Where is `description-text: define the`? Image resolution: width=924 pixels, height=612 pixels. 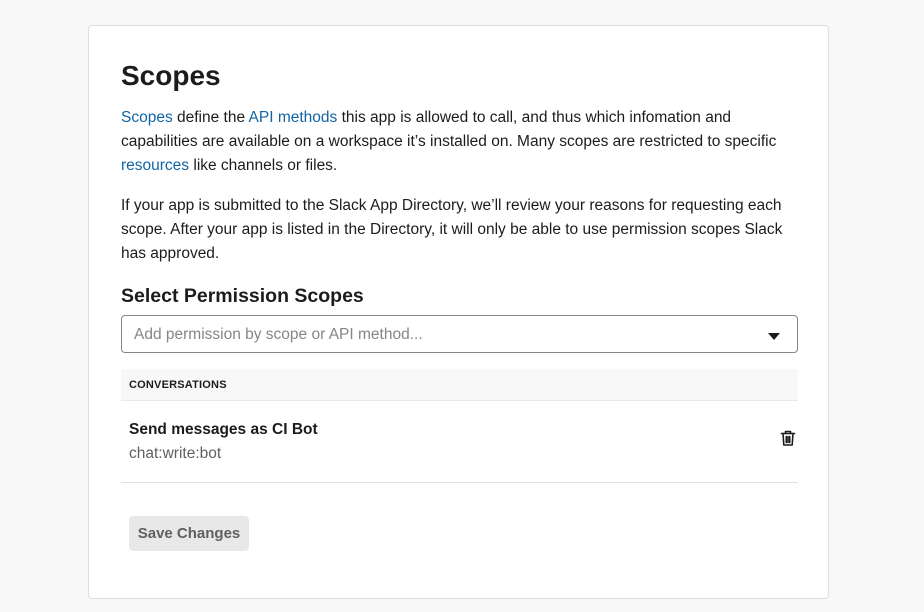 description-text: define the is located at coordinates (210, 117).